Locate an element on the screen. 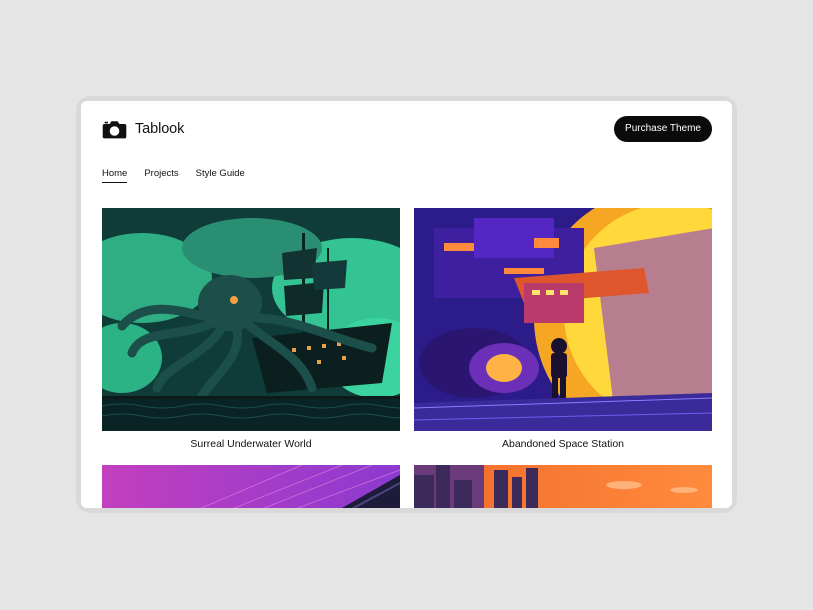 This screenshot has width=813, height=610. brand-link: Tablook is located at coordinates (143, 129).